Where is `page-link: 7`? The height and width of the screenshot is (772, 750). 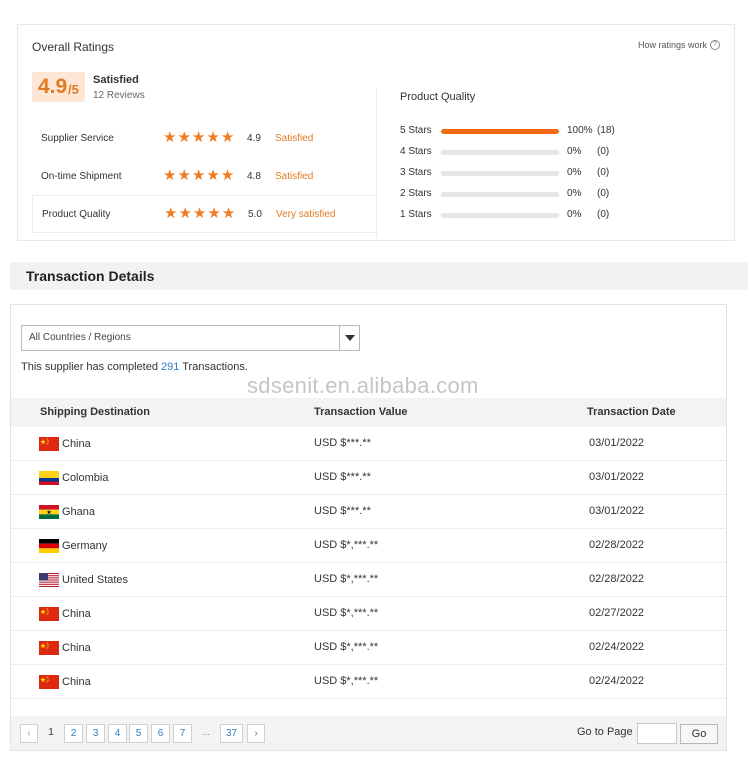
page-link: 7 is located at coordinates (182, 733).